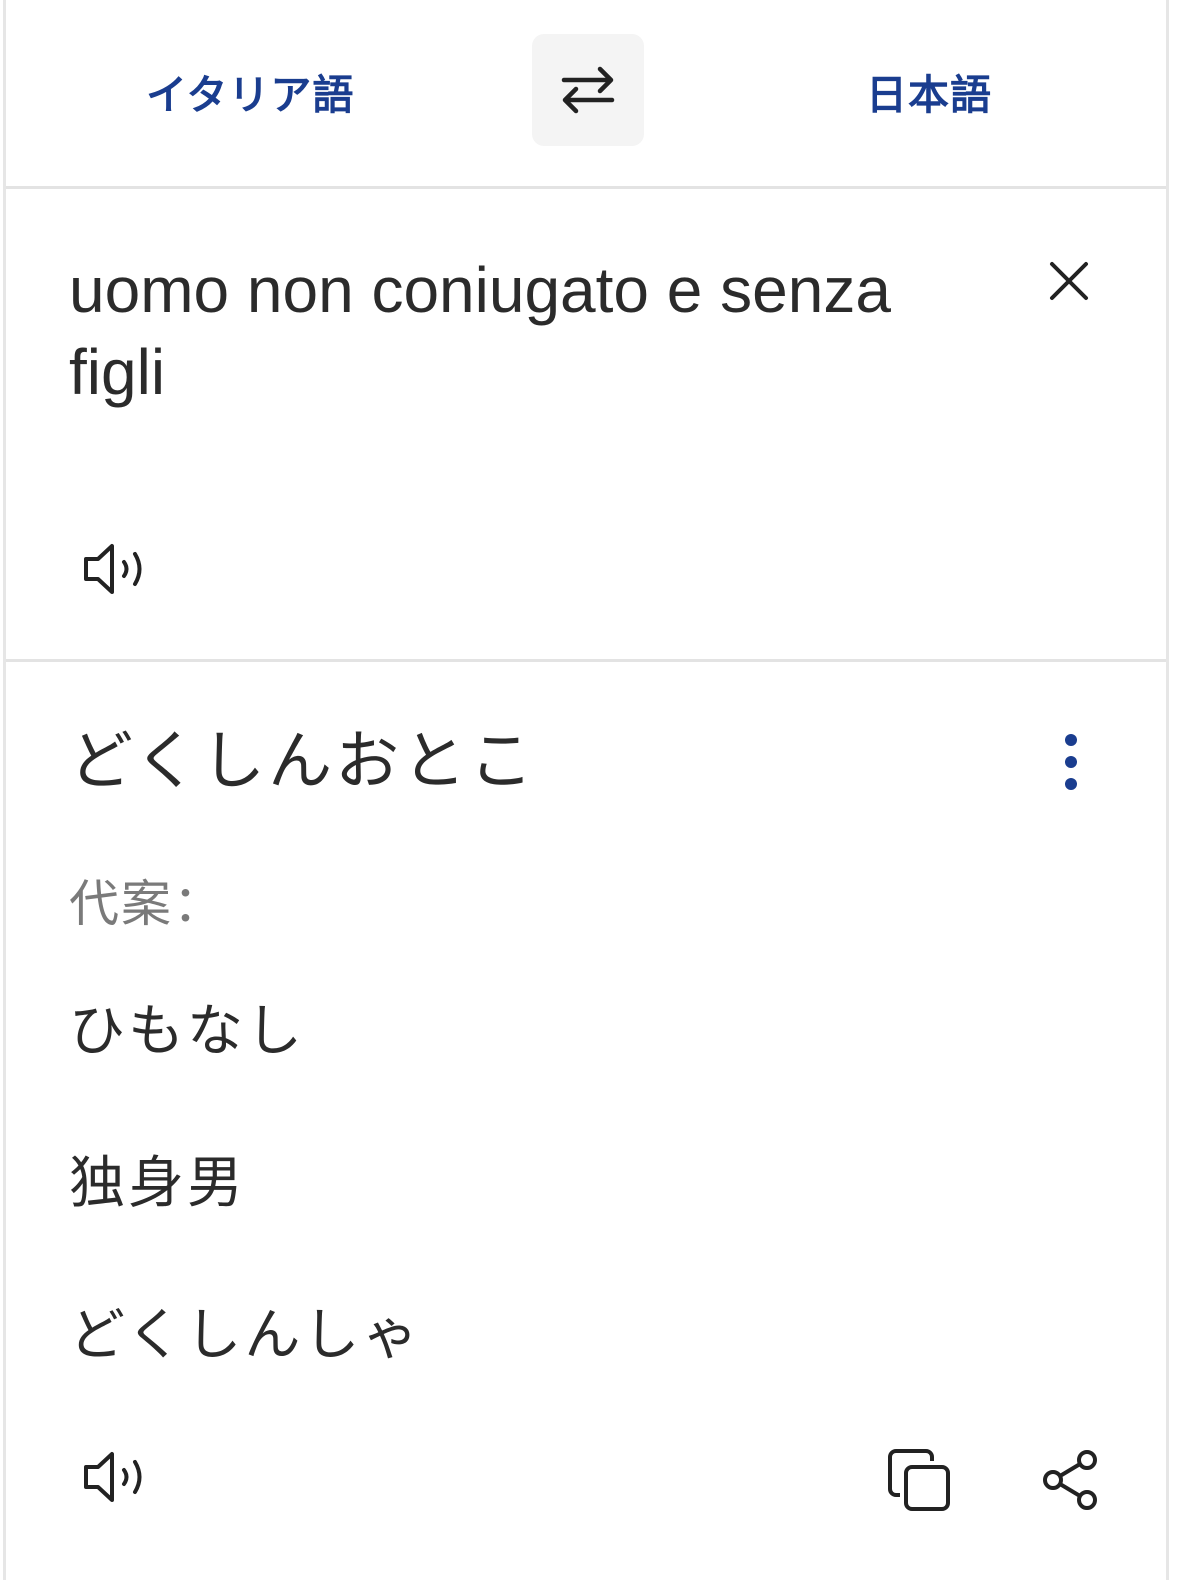  I want to click on clear-button, so click(1069, 281).